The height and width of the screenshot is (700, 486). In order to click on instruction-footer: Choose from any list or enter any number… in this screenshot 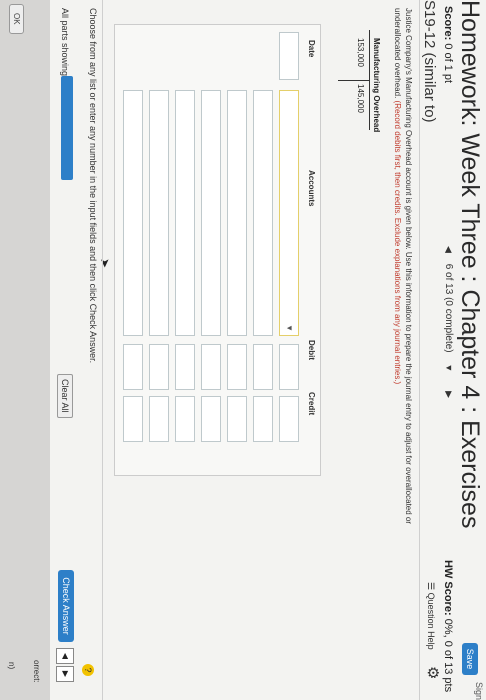, I will do `click(93, 186)`.